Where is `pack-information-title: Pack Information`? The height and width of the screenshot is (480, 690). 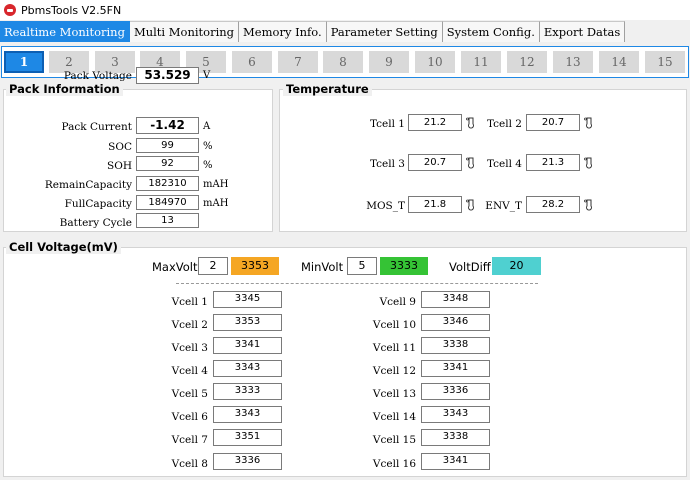
pack-information-title: Pack Information is located at coordinates (64, 89).